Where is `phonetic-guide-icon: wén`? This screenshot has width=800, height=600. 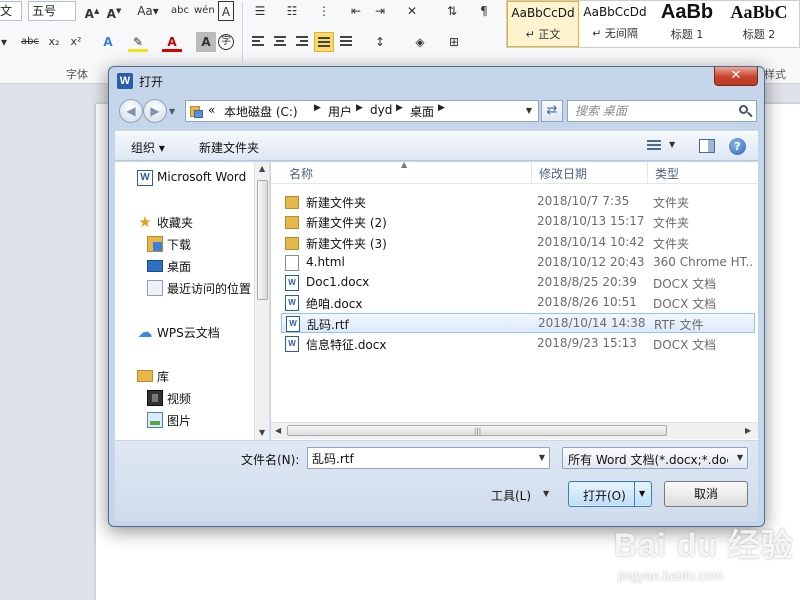 phonetic-guide-icon: wén is located at coordinates (204, 11).